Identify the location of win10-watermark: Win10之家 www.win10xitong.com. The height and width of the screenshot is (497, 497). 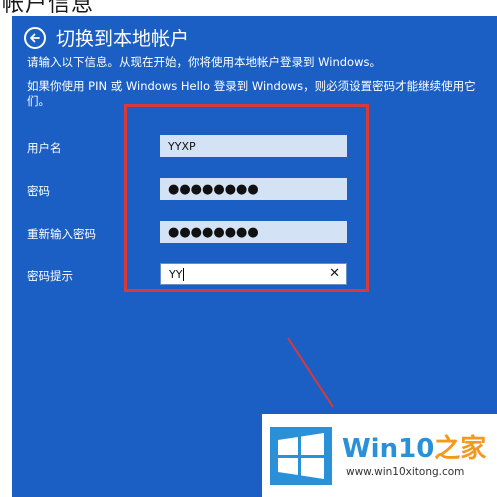
(379, 455).